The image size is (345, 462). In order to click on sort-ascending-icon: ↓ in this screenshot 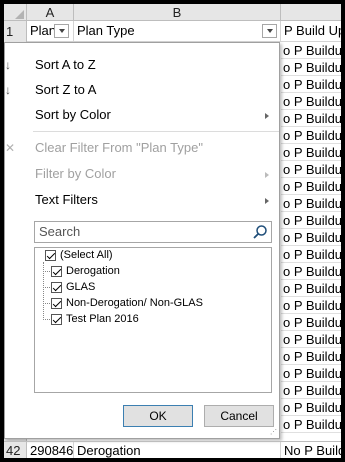, I will do `click(8, 65)`.